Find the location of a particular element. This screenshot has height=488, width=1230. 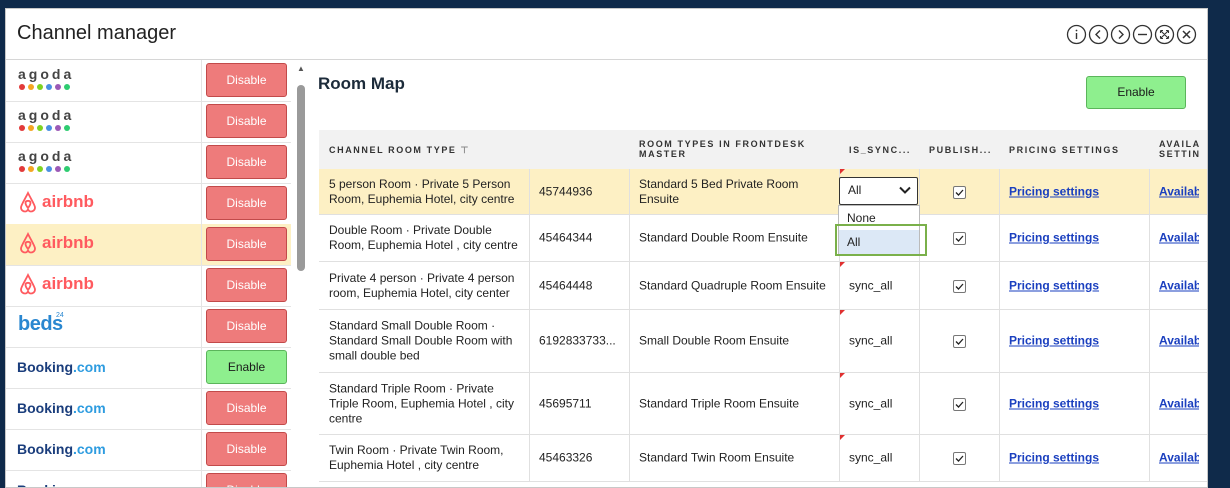

channel-row-beds24: beds 24 Disable is located at coordinates (148, 327).